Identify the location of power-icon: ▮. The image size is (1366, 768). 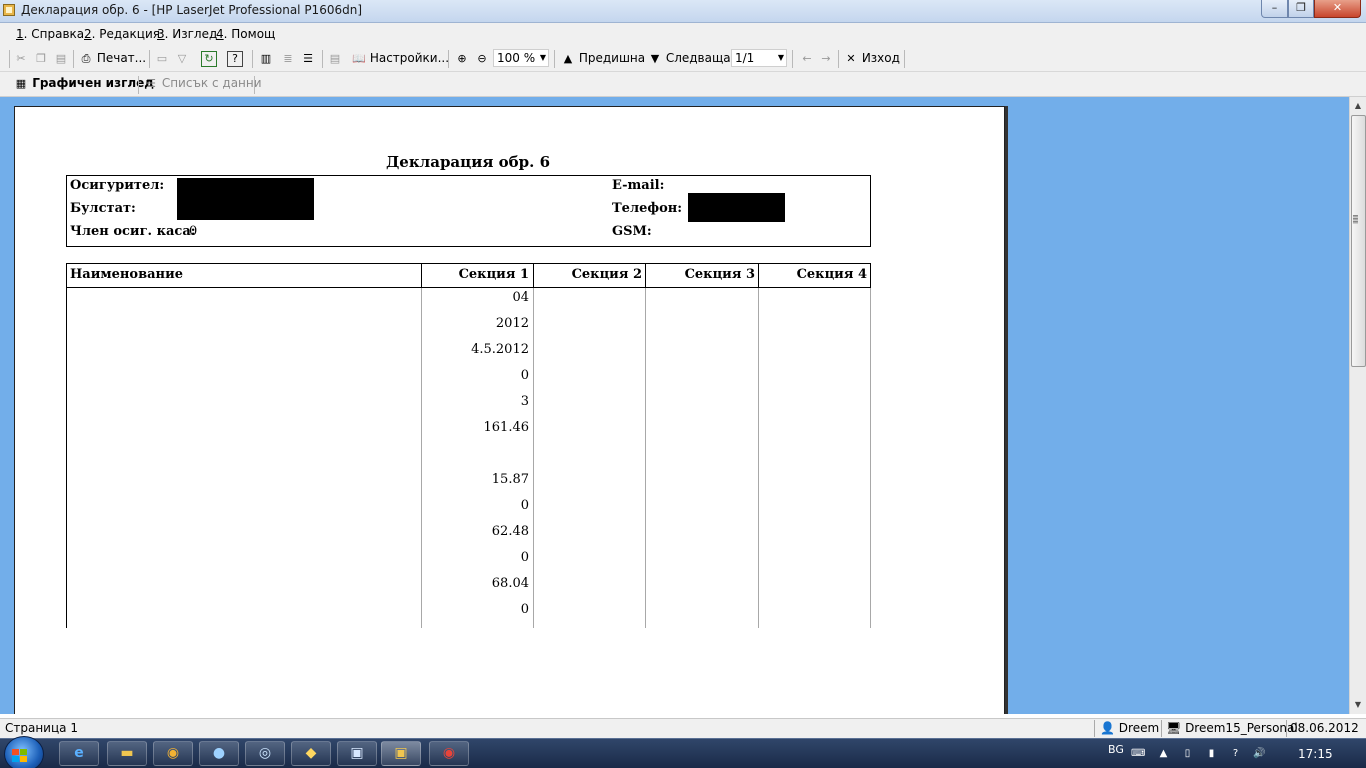
(1211, 754).